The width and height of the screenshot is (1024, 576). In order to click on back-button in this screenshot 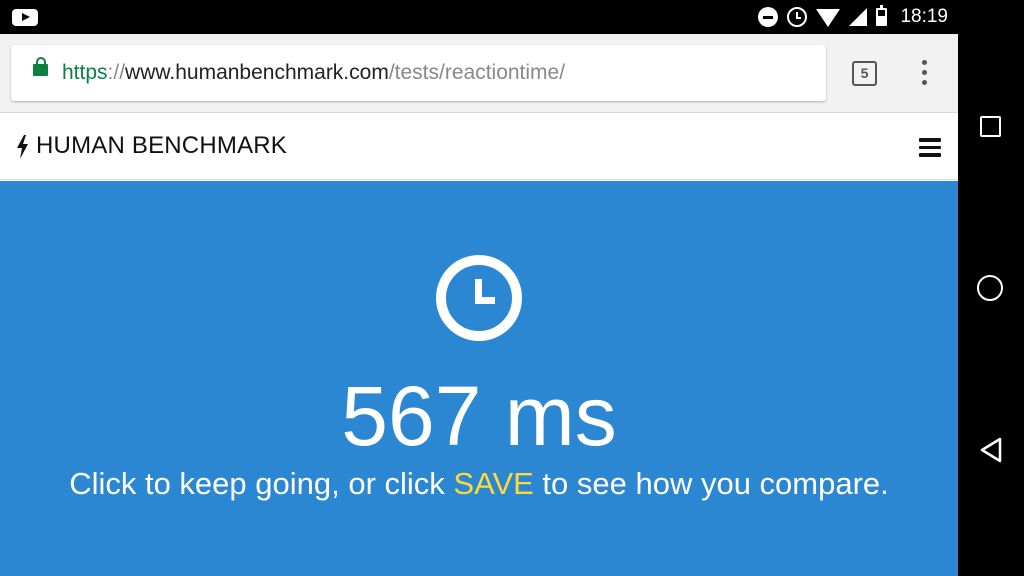, I will do `click(991, 450)`.